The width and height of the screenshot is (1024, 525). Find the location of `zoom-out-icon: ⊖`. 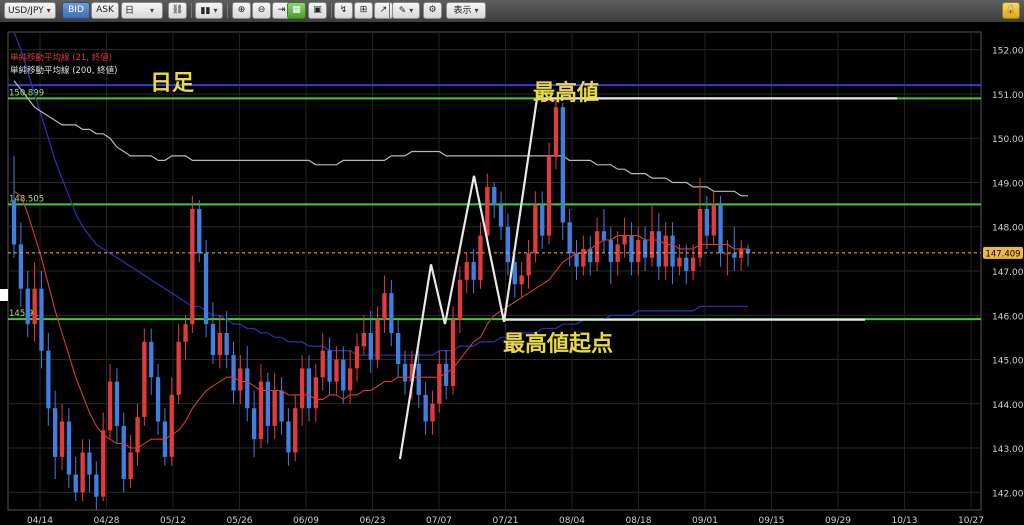

zoom-out-icon: ⊖ is located at coordinates (261, 10).